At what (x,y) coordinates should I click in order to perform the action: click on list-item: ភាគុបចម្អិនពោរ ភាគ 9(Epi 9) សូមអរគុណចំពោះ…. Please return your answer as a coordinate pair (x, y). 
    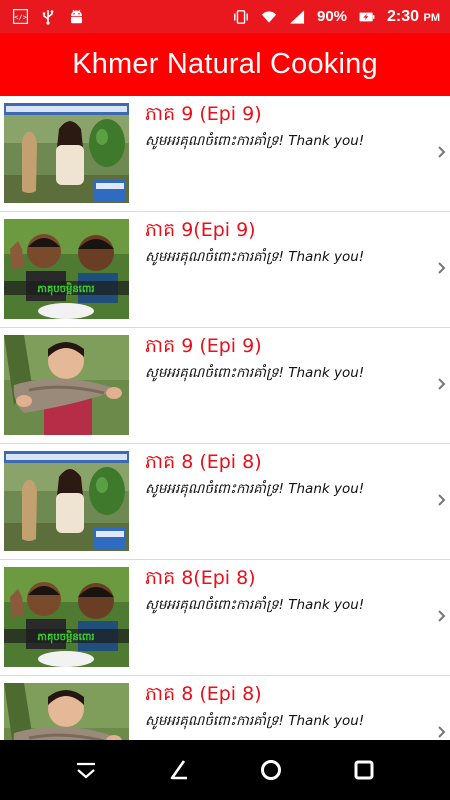
    Looking at the image, I should click on (225, 270).